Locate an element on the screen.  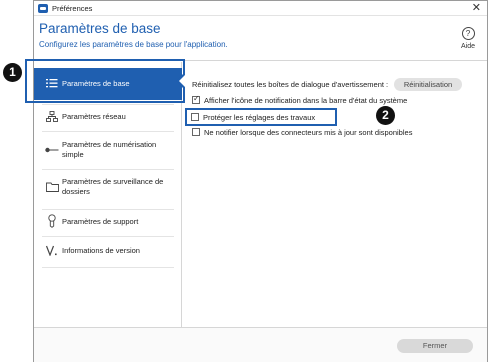
sidebar-item-label: Informations de version is located at coordinates (101, 250).